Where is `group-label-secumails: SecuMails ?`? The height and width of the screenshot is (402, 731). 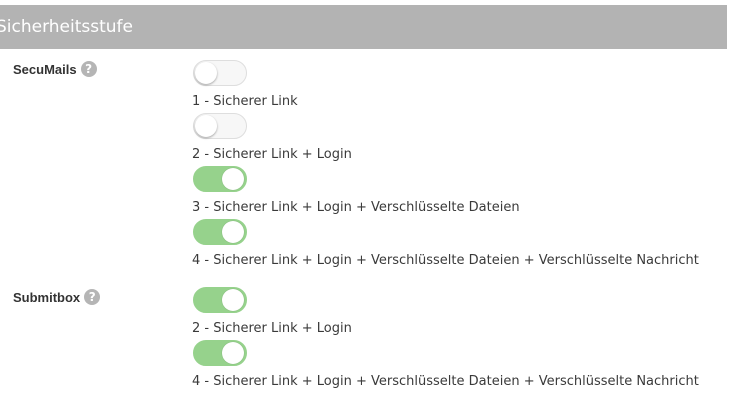
group-label-secumails: SecuMails ? is located at coordinates (55, 69).